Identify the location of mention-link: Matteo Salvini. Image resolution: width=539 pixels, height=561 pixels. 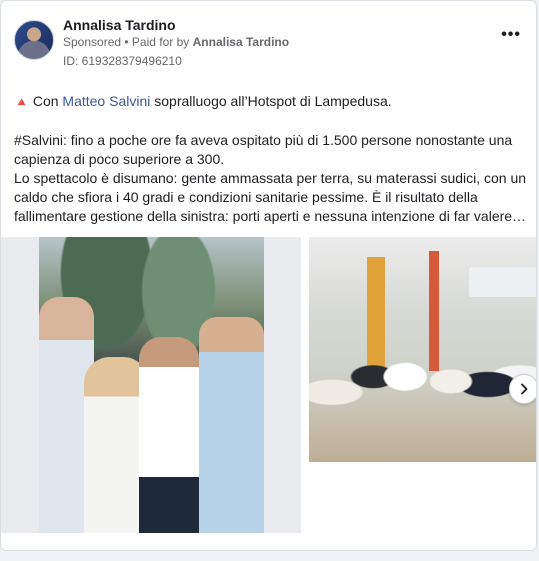
(106, 101).